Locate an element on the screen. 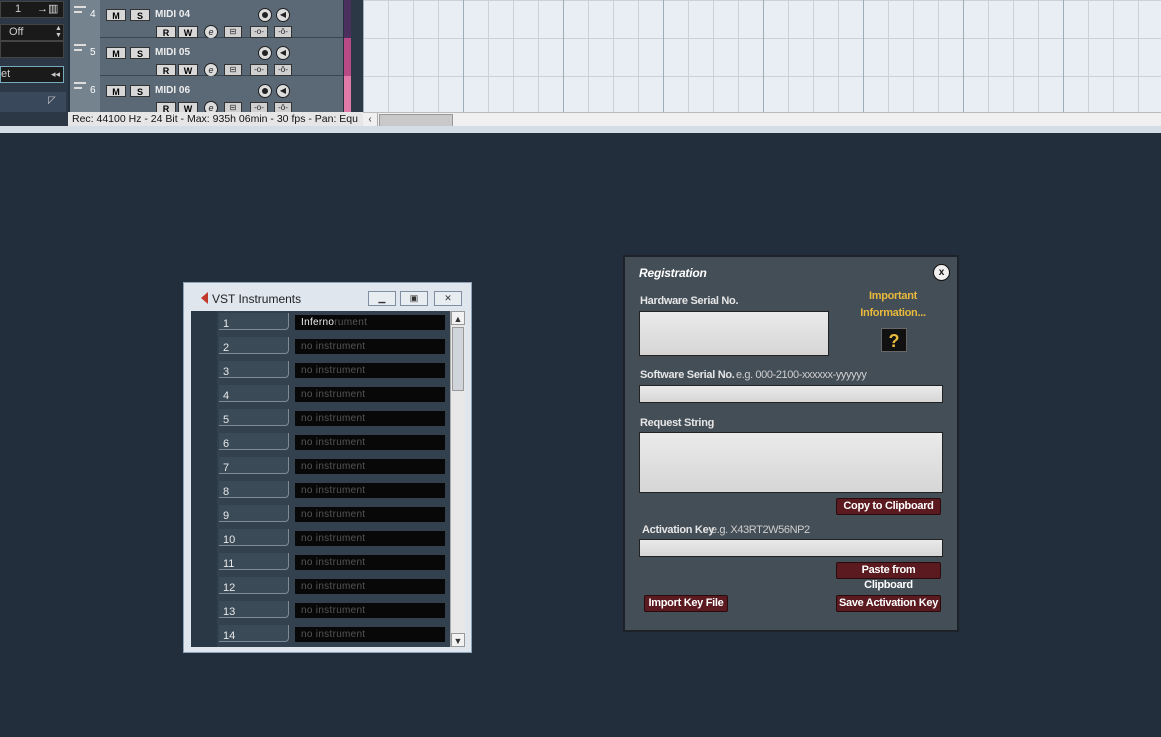 The height and width of the screenshot is (737, 1161). instrument-slot: 12 no instrument is located at coordinates (332, 587).